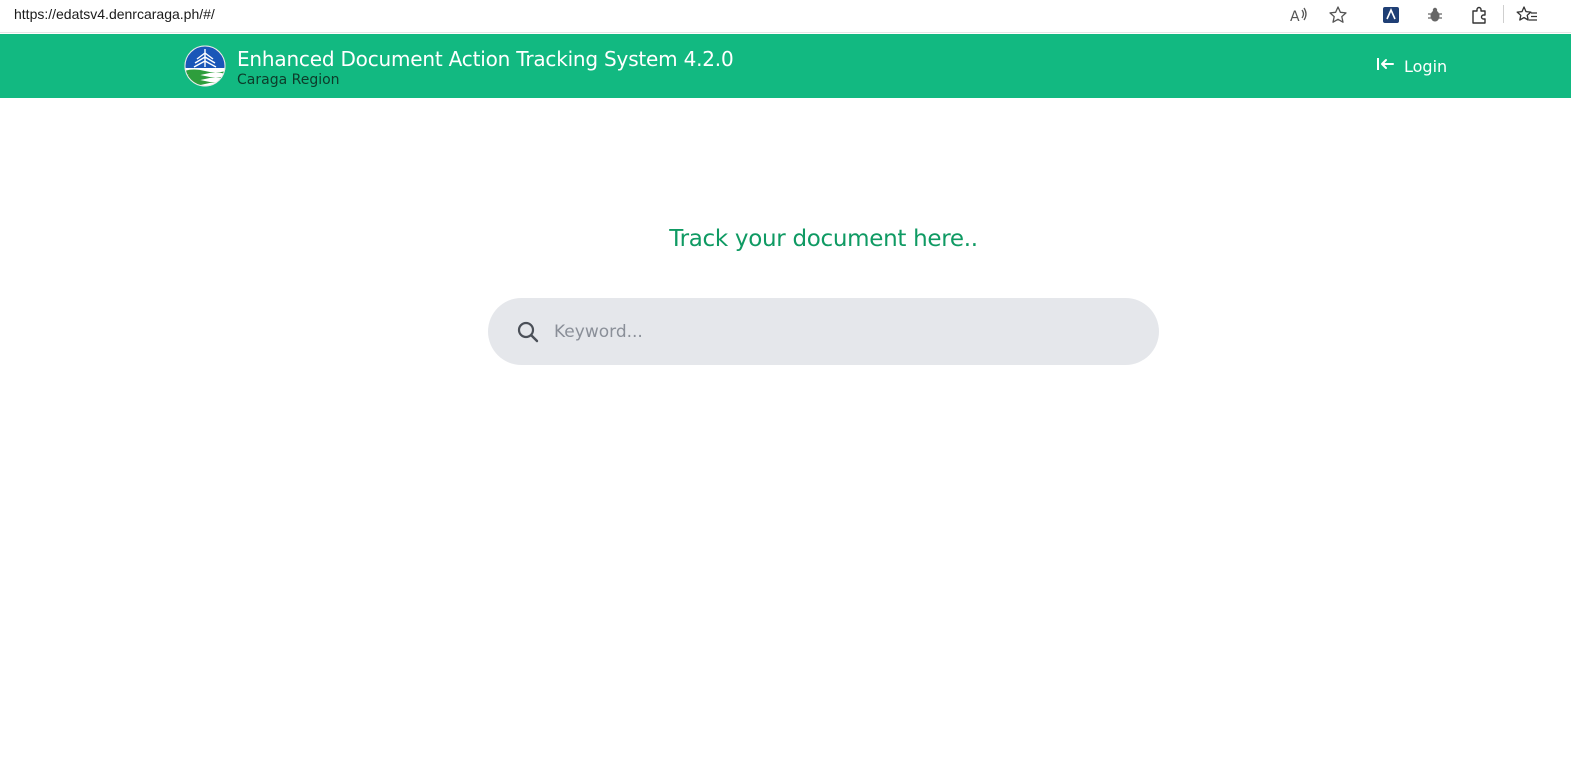 The width and height of the screenshot is (1571, 767). I want to click on search-box, so click(823, 331).